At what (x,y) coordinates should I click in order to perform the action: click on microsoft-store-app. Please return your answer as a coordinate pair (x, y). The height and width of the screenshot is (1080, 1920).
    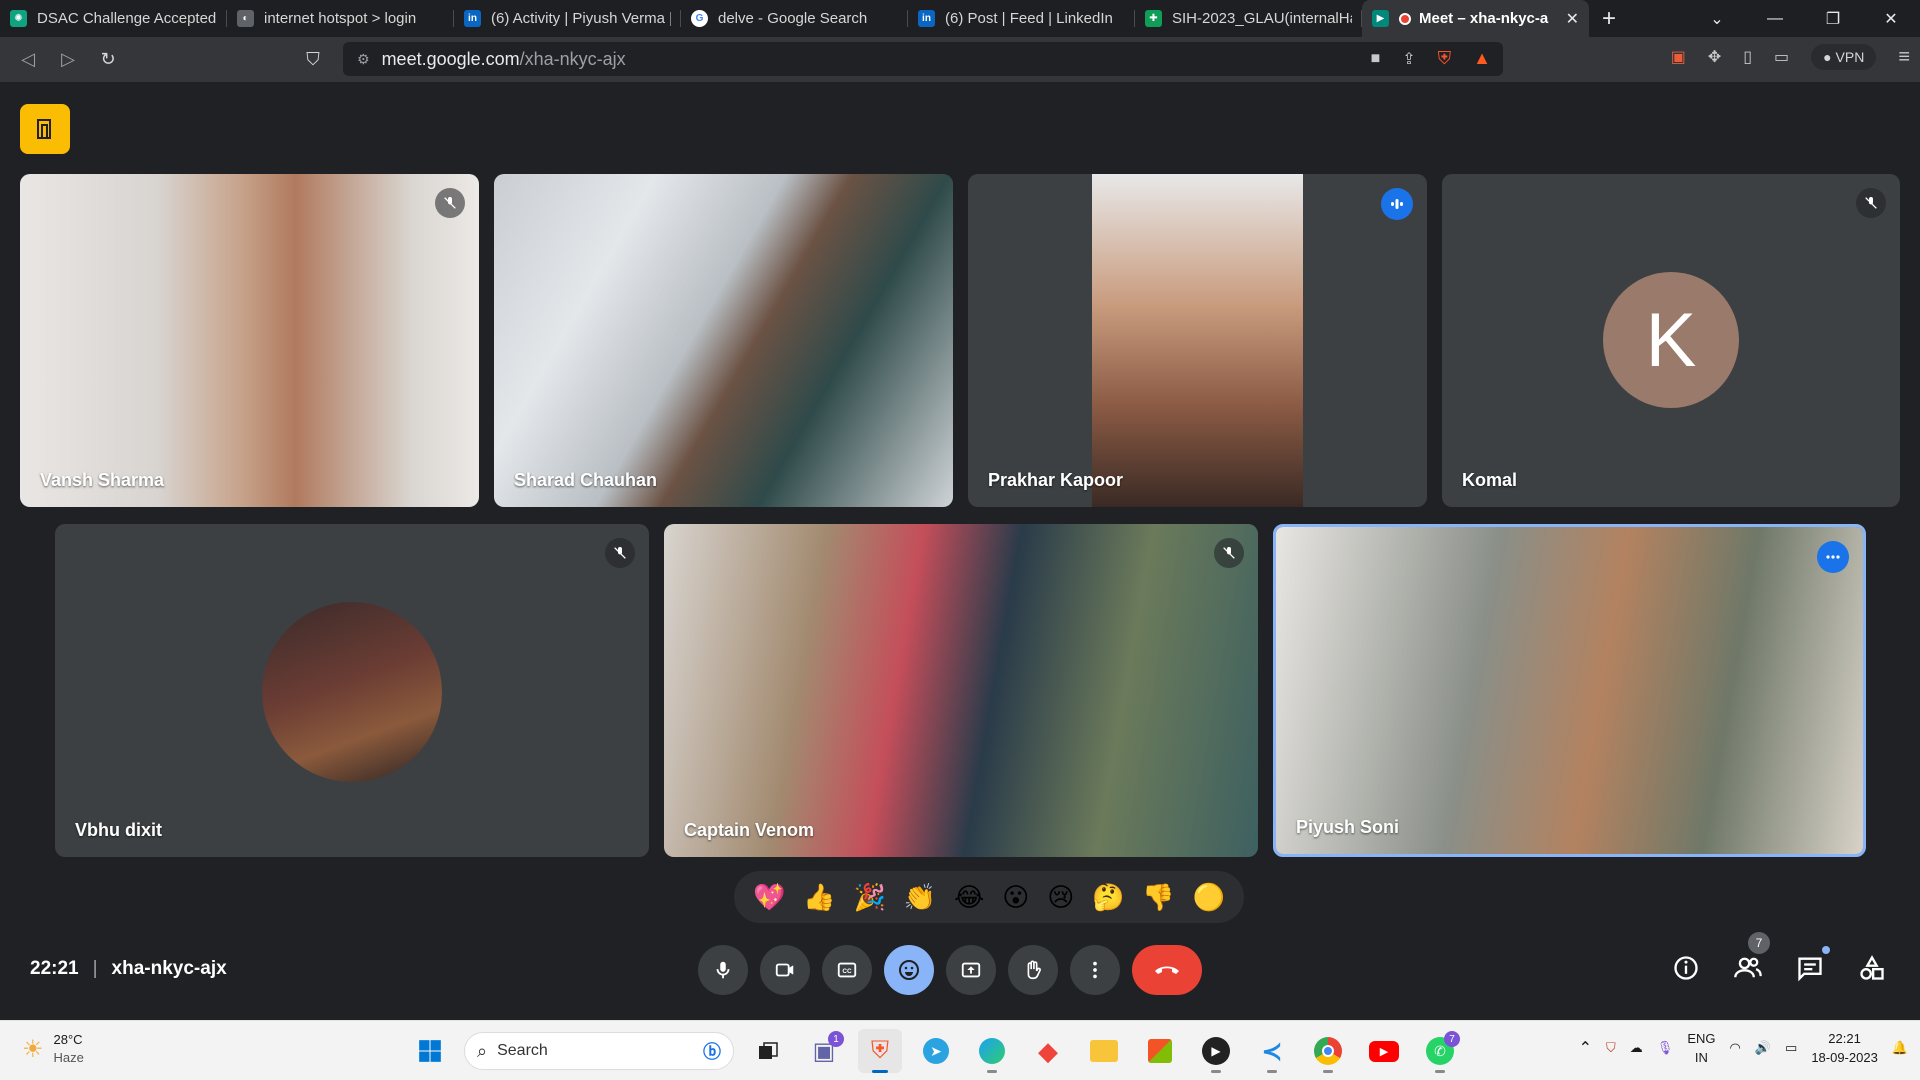
    Looking at the image, I should click on (1160, 1051).